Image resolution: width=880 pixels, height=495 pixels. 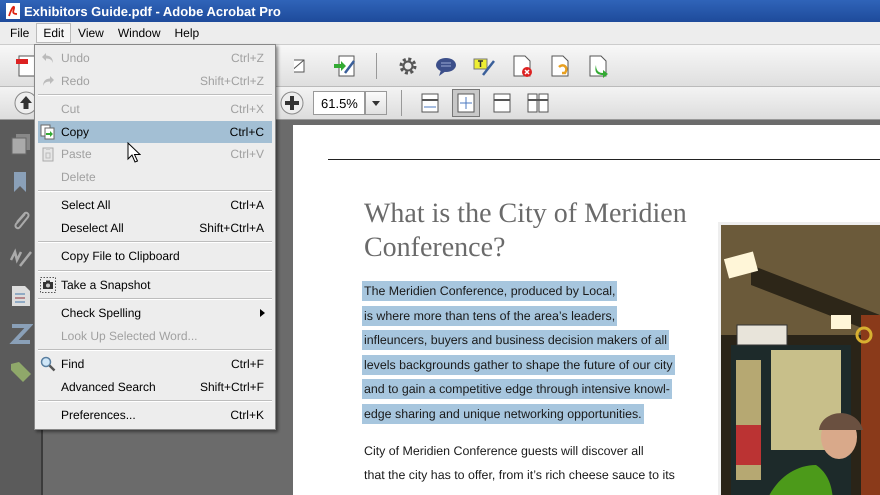 I want to click on single-page-icon, so click(x=502, y=103).